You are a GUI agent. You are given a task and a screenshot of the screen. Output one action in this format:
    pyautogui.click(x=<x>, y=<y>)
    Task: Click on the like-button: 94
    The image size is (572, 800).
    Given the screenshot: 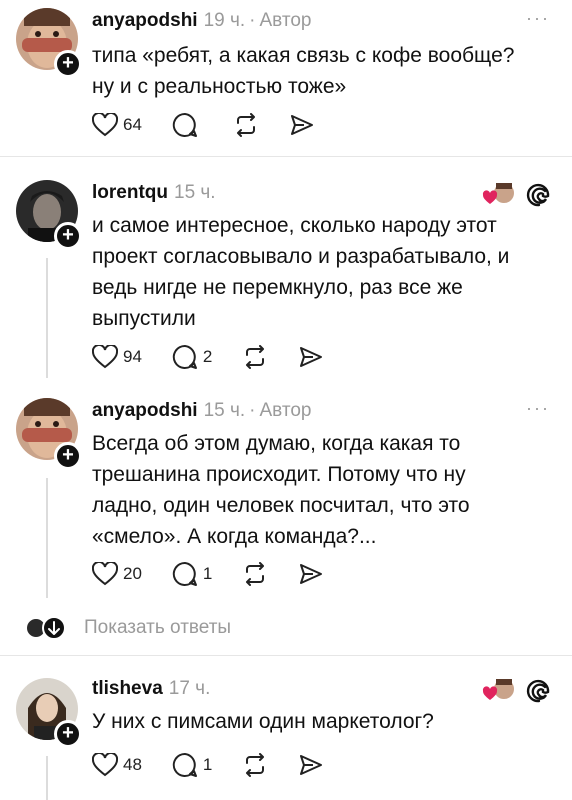 What is the action you would take?
    pyautogui.click(x=117, y=357)
    